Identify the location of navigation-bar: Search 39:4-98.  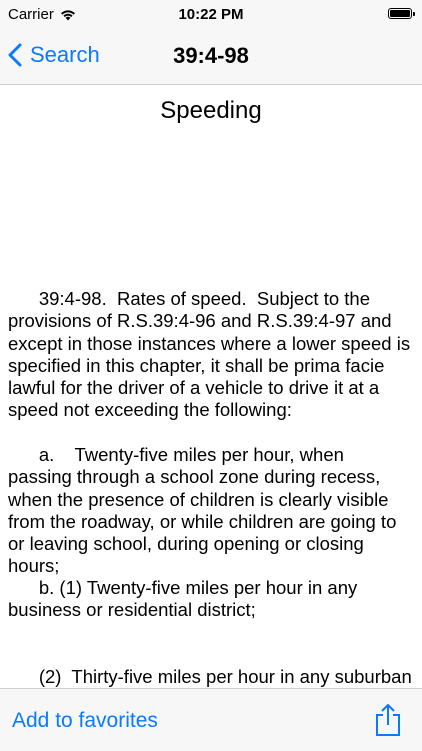
(211, 57).